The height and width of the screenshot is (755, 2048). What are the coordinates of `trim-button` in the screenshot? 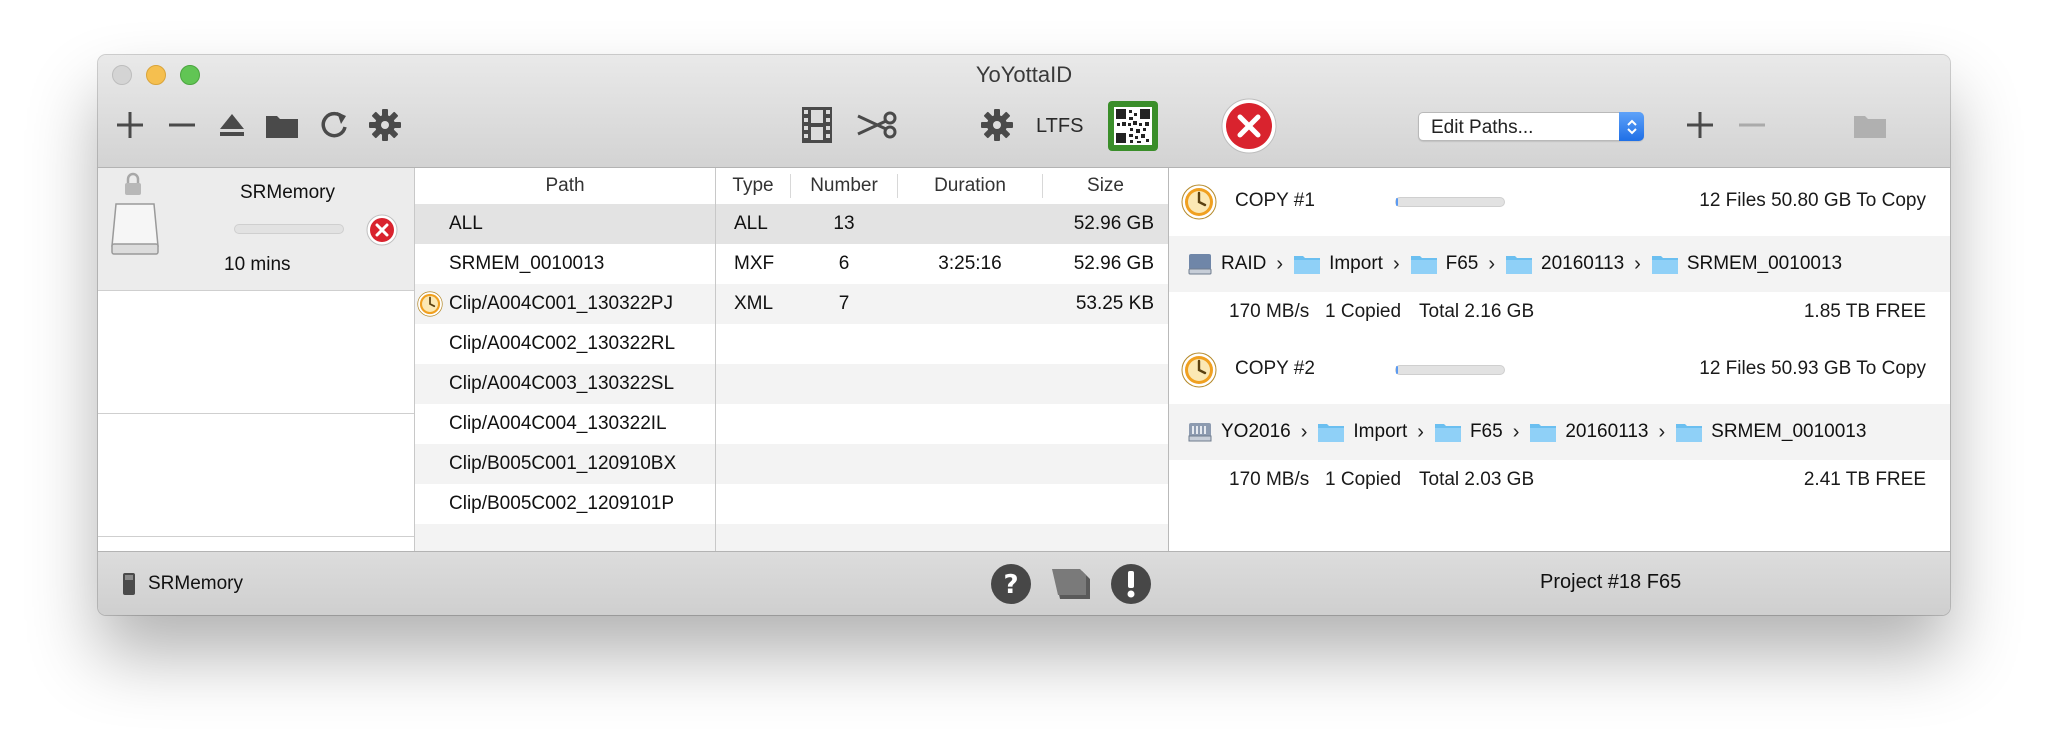 It's located at (877, 125).